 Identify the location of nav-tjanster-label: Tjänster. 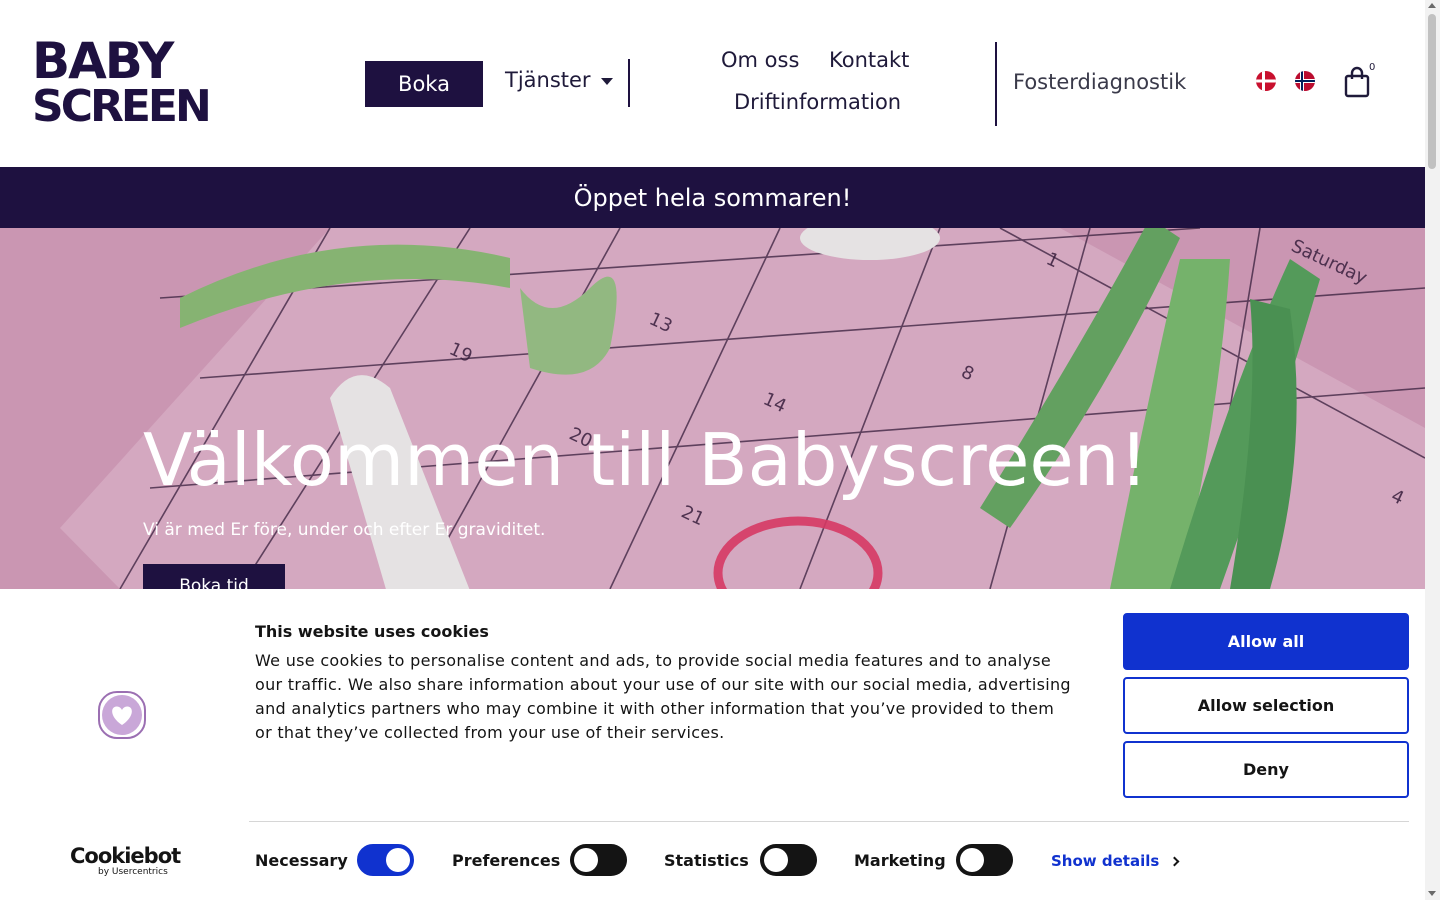
(548, 80).